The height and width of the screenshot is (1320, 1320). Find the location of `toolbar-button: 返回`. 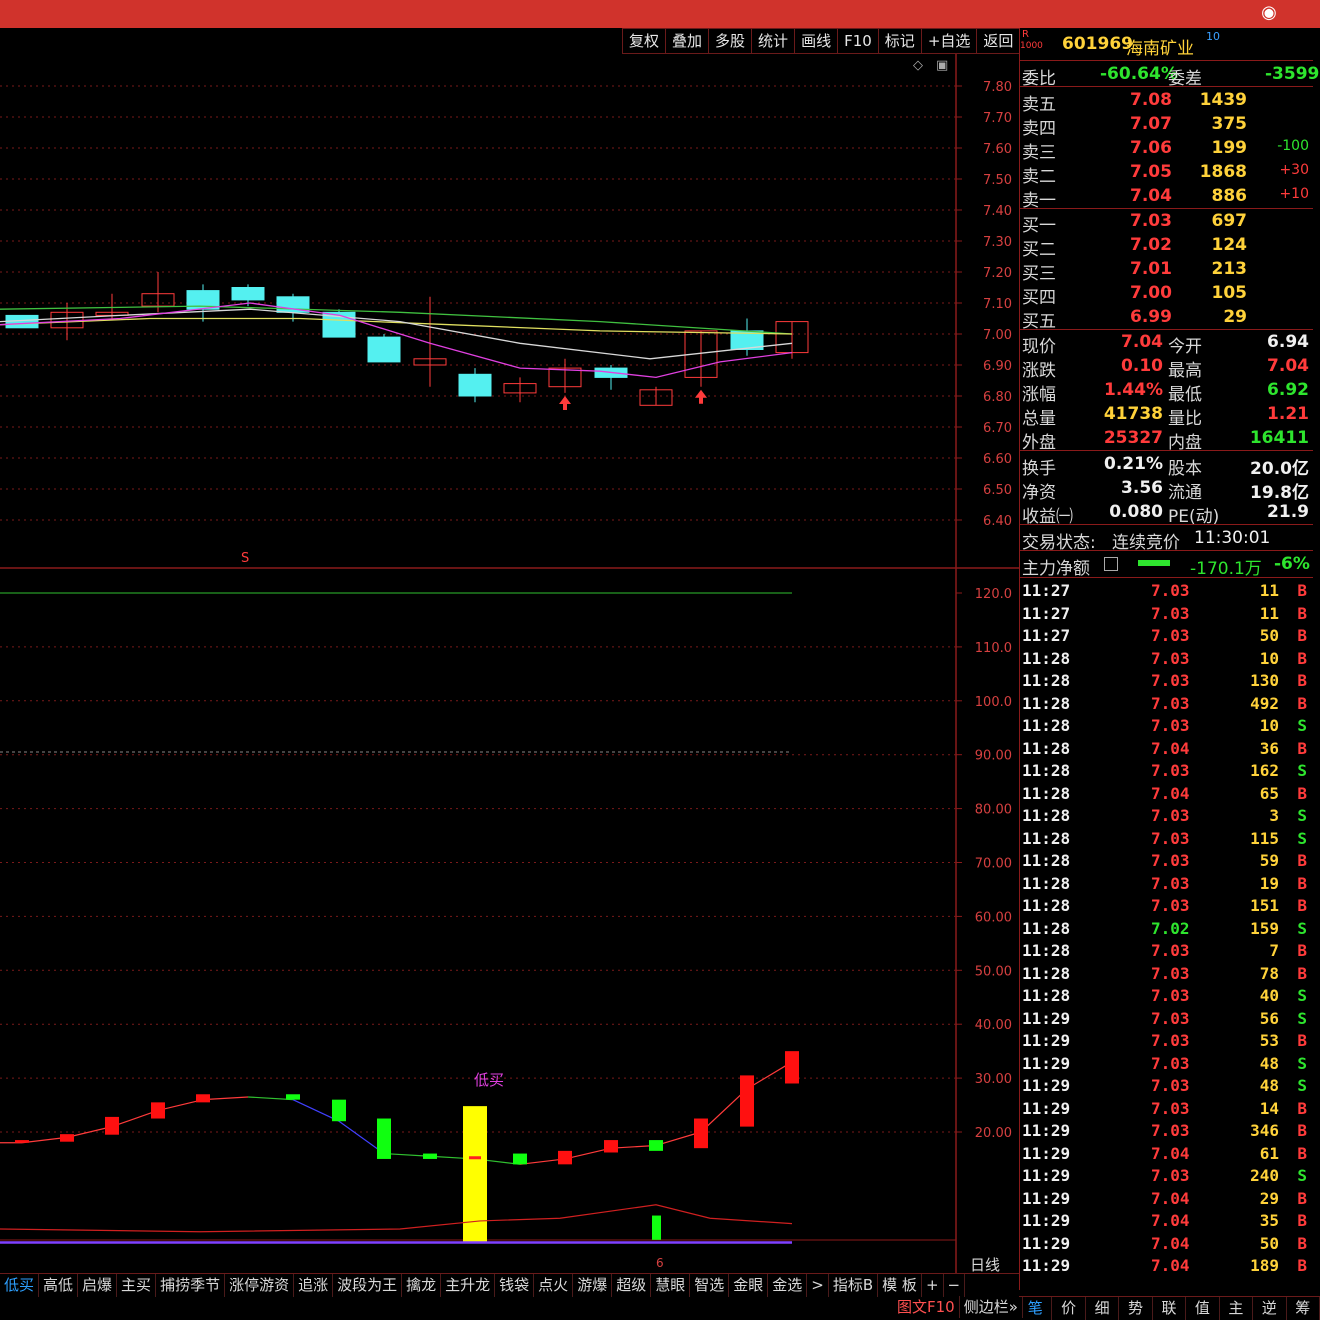

toolbar-button: 返回 is located at coordinates (998, 41).